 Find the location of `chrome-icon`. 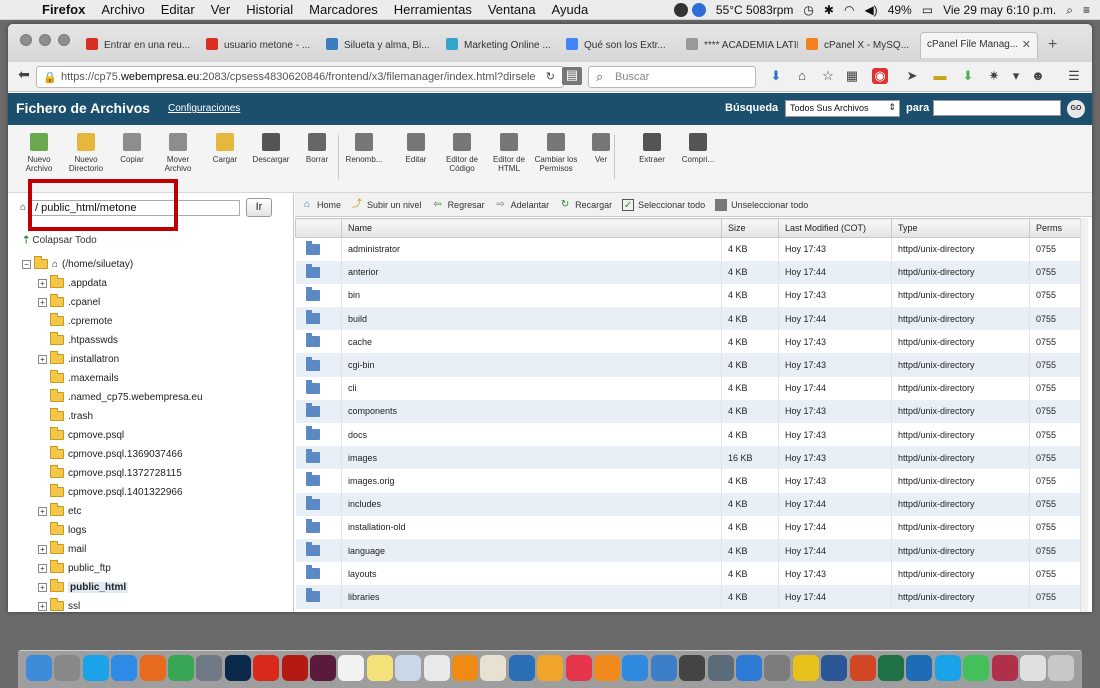

chrome-icon is located at coordinates (181, 668).